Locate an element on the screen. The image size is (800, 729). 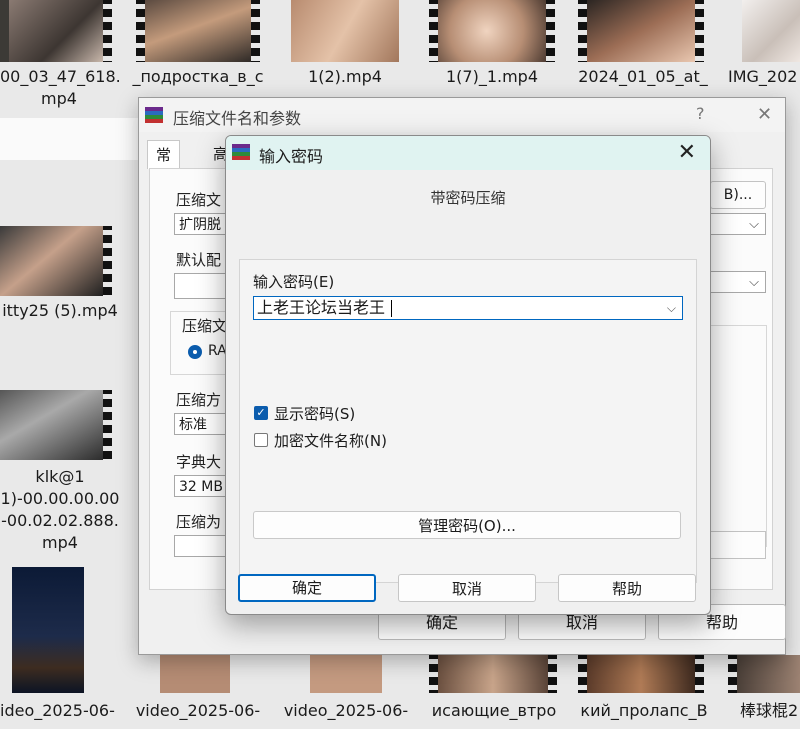
file-name: itty25 (5).mp4 is located at coordinates (60, 311).